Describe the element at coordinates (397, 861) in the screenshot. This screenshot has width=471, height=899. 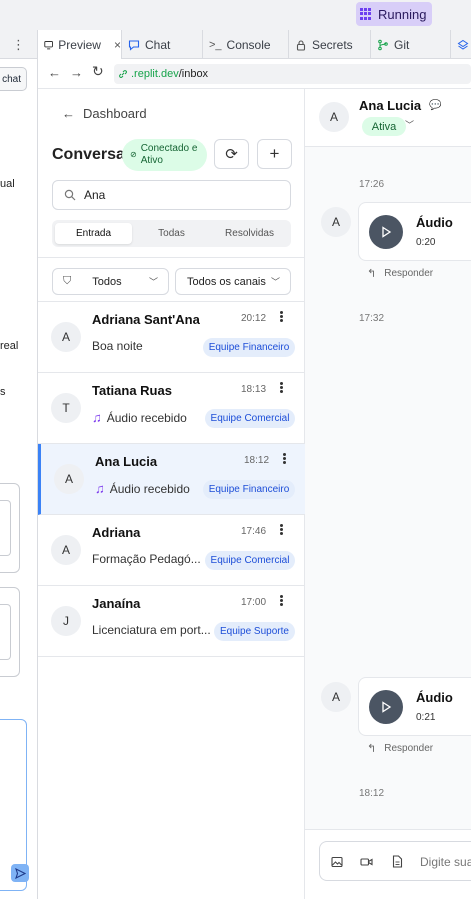
I see `document-icon` at that location.